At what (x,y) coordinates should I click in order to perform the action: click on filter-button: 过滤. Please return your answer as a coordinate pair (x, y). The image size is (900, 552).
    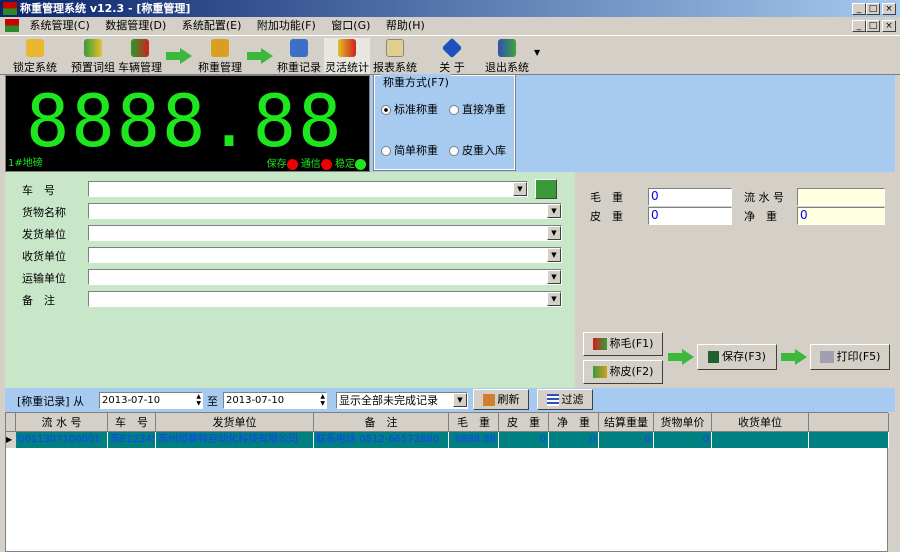
    Looking at the image, I should click on (565, 399).